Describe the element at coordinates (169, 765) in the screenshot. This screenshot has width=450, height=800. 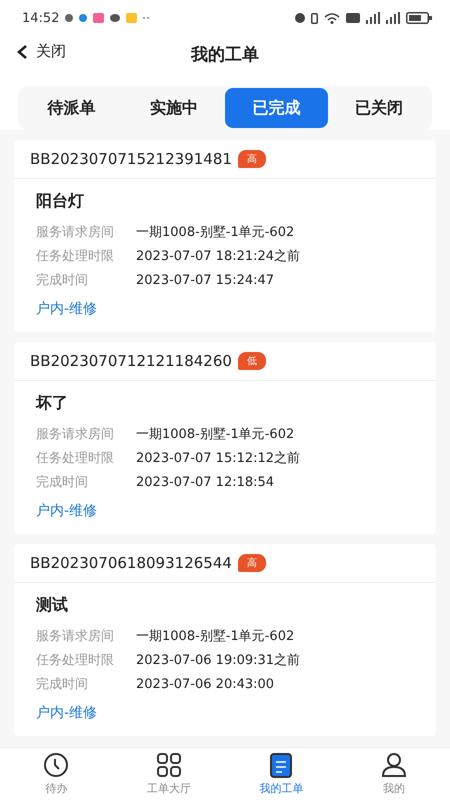
I see `grid-icon` at that location.